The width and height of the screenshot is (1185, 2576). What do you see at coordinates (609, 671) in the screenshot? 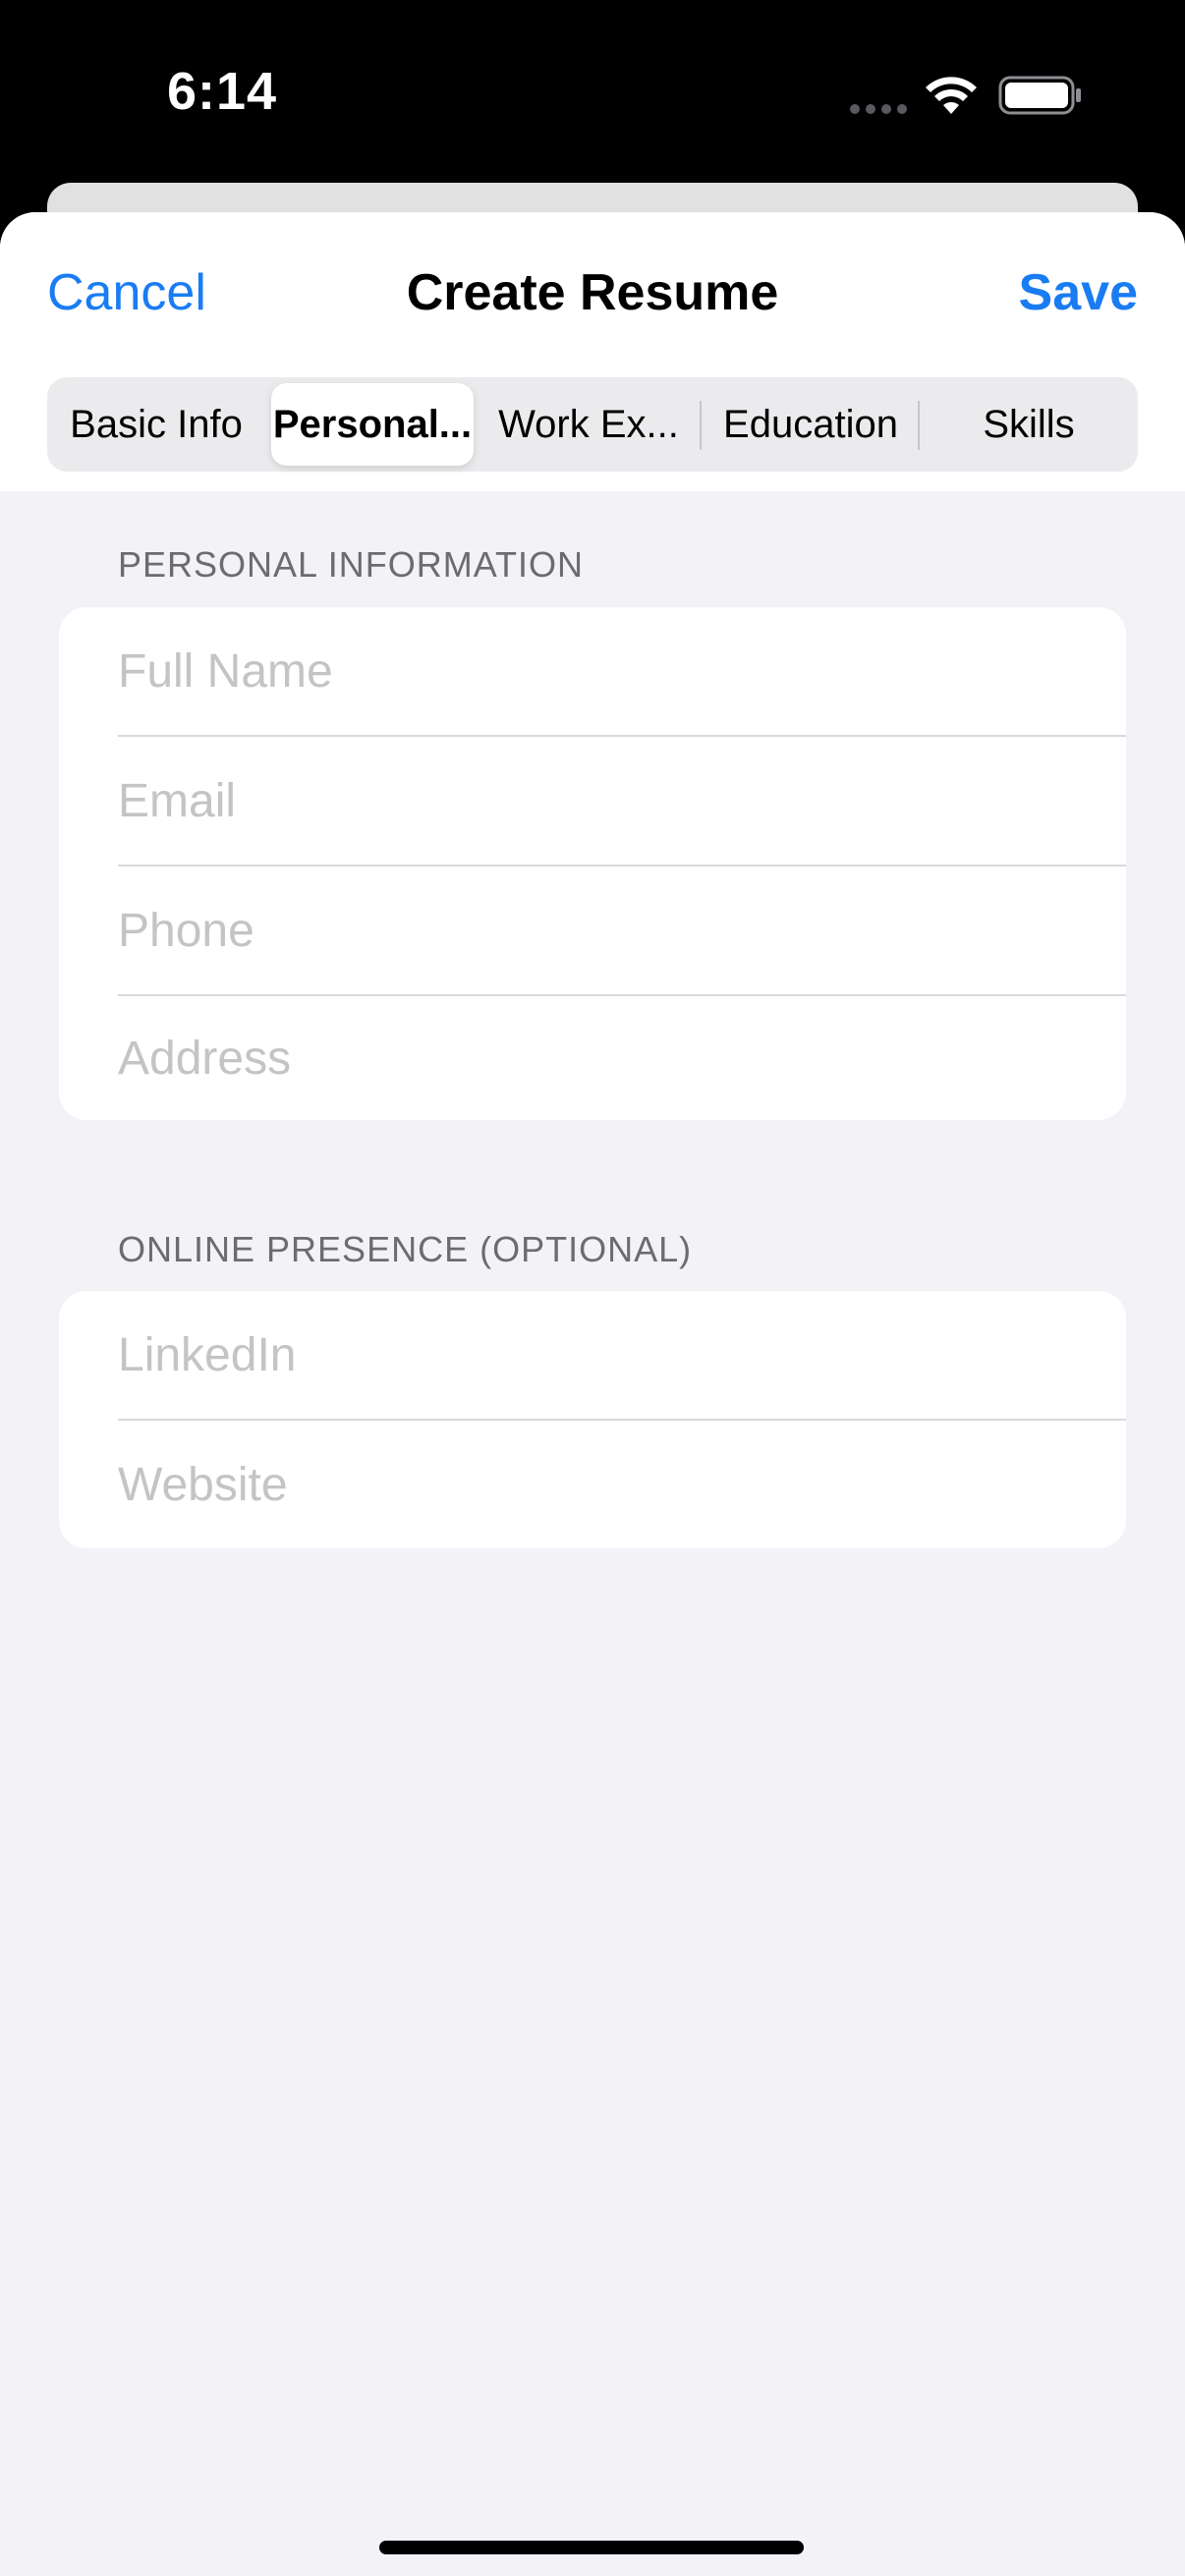
I see `full-name-field` at bounding box center [609, 671].